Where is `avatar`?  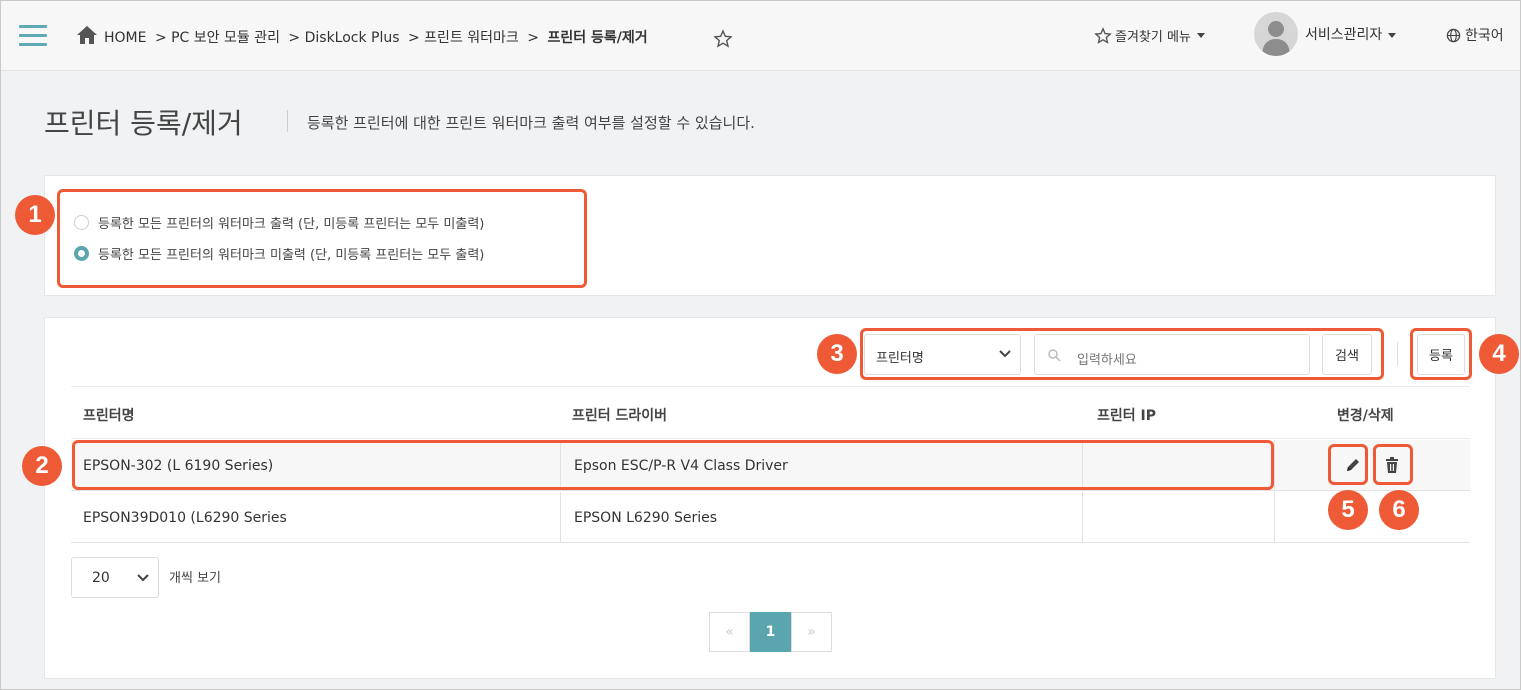
avatar is located at coordinates (1276, 34).